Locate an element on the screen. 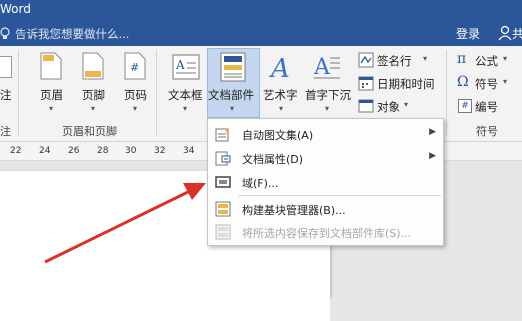 Image resolution: width=522 pixels, height=321 pixels. save-selection-icon is located at coordinates (223, 232).